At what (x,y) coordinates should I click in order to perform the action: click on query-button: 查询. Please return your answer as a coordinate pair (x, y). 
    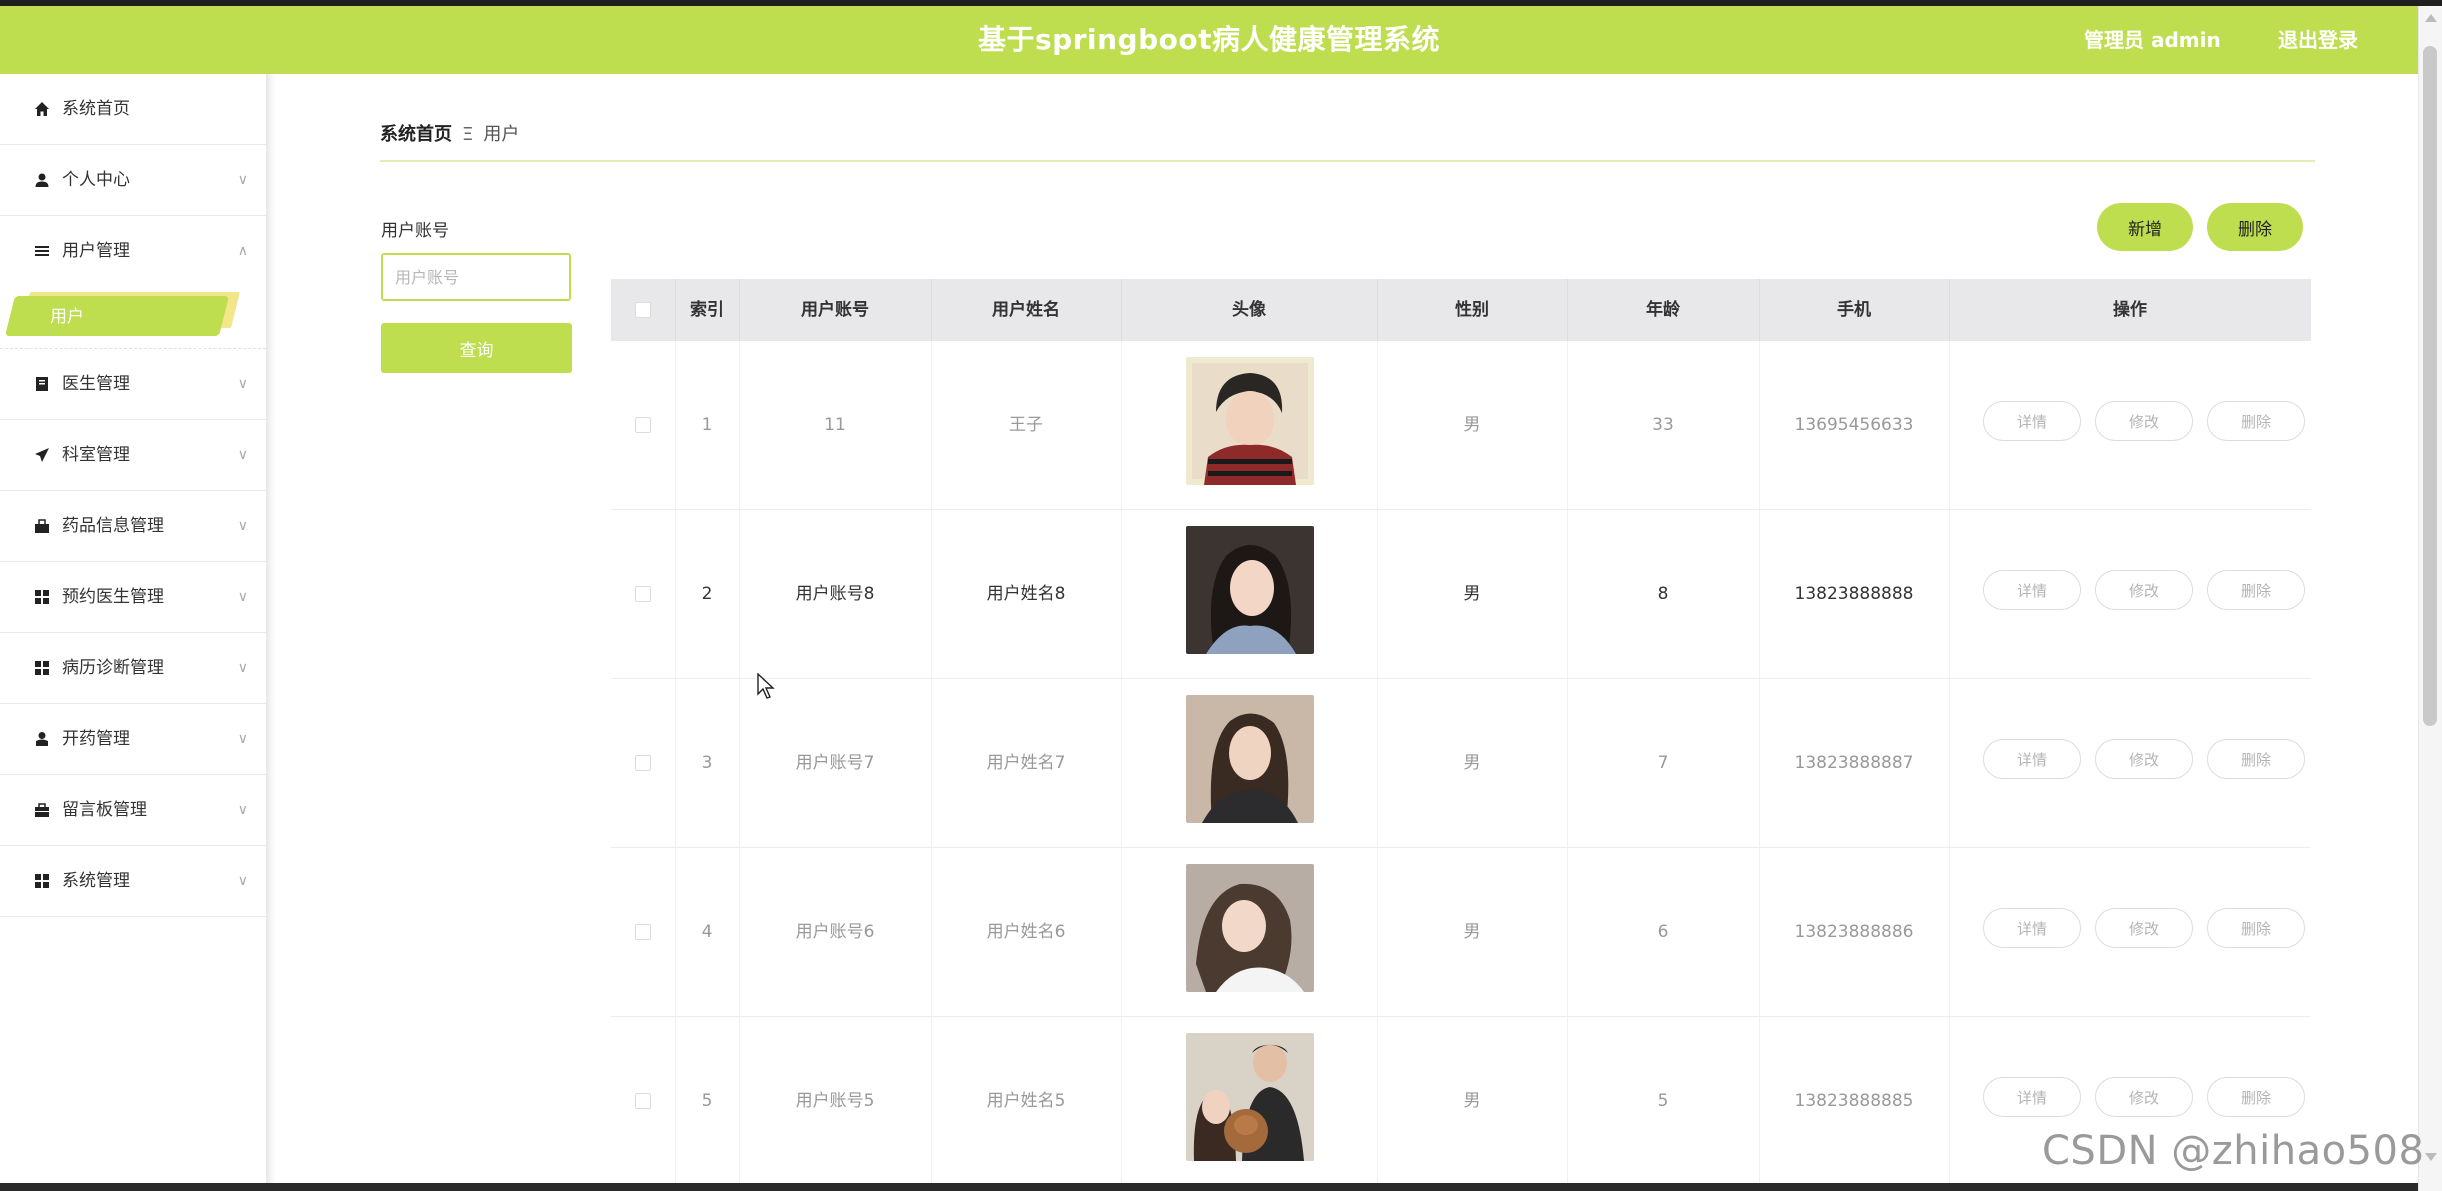
    Looking at the image, I should click on (476, 348).